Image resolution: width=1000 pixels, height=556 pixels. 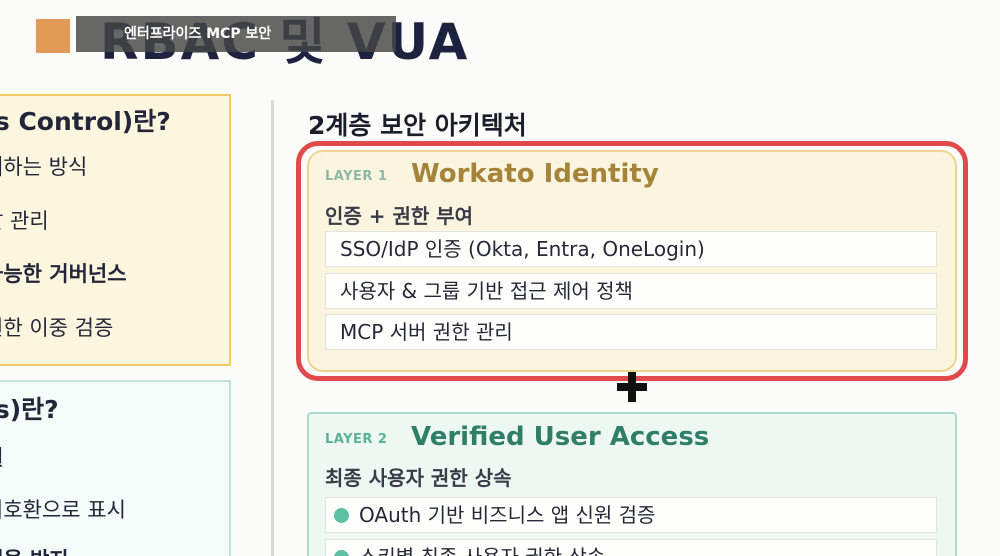 I want to click on vertical-divider, so click(x=272, y=328).